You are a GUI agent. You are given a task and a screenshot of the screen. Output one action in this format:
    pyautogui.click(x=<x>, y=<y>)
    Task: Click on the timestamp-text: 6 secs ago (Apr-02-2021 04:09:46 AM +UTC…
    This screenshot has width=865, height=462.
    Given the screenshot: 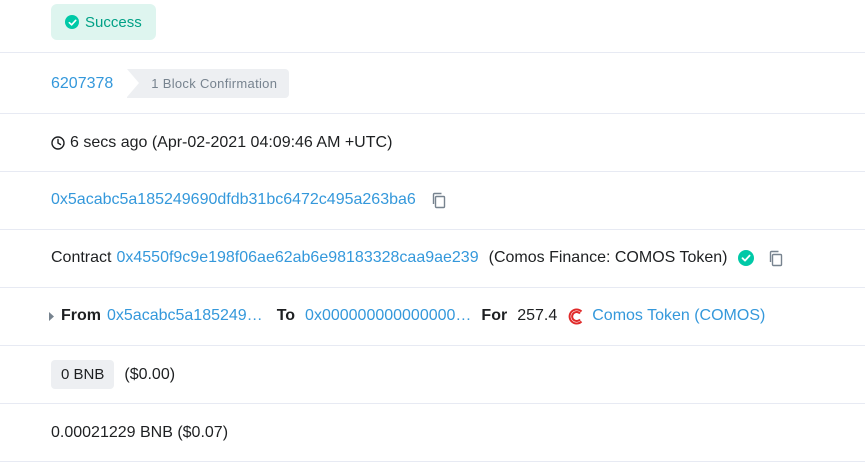 What is the action you would take?
    pyautogui.click(x=231, y=142)
    